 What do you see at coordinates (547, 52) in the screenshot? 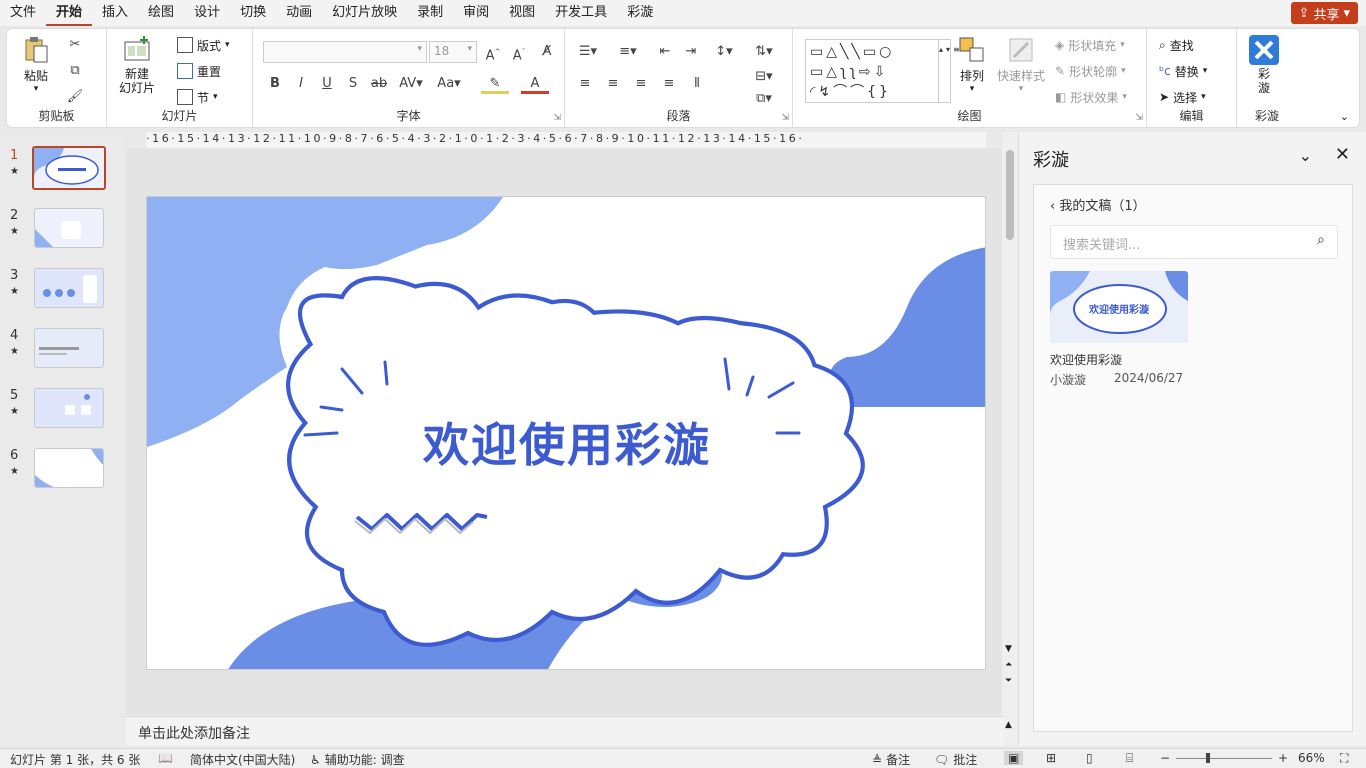
I see `clear-format-icon: A̸` at bounding box center [547, 52].